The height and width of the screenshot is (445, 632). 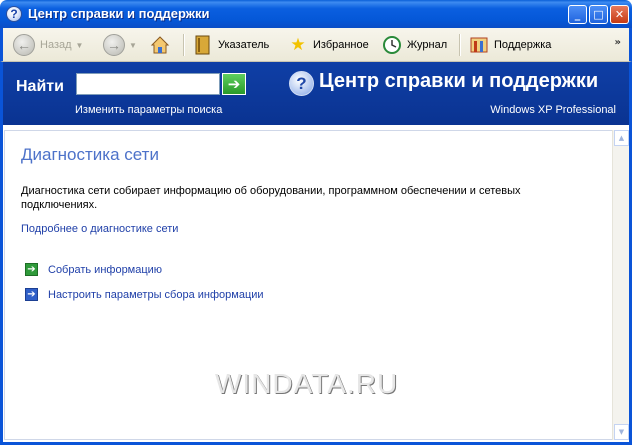 What do you see at coordinates (244, 45) in the screenshot?
I see `index-label: Указатель` at bounding box center [244, 45].